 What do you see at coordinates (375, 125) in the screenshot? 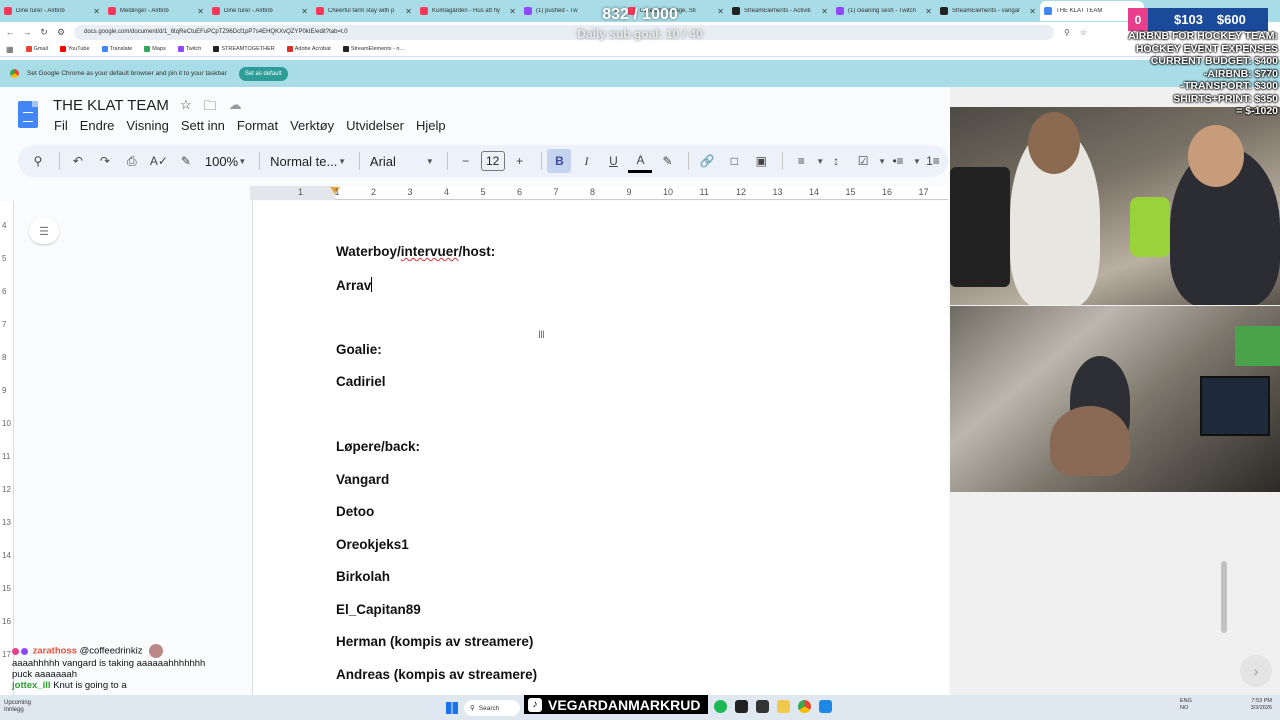
I see `menu-item: Utvidelser` at bounding box center [375, 125].